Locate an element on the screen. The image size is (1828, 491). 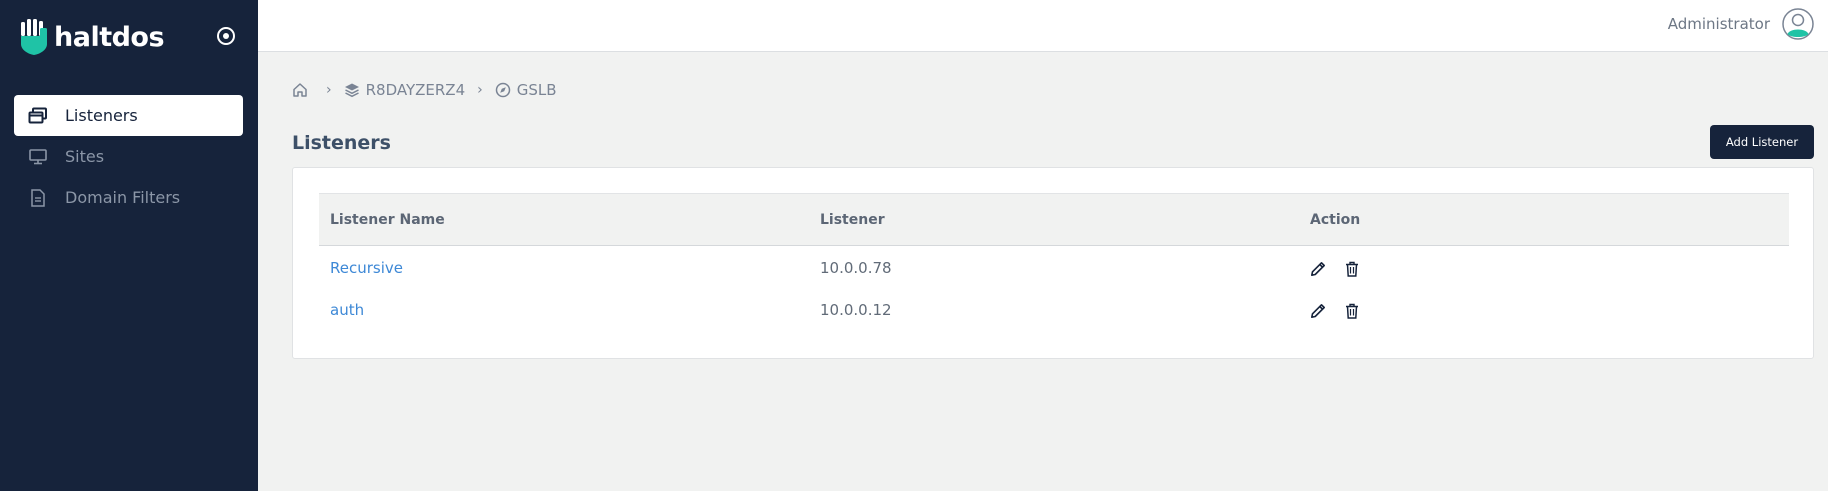
user-menu: Administrator is located at coordinates (1741, 24).